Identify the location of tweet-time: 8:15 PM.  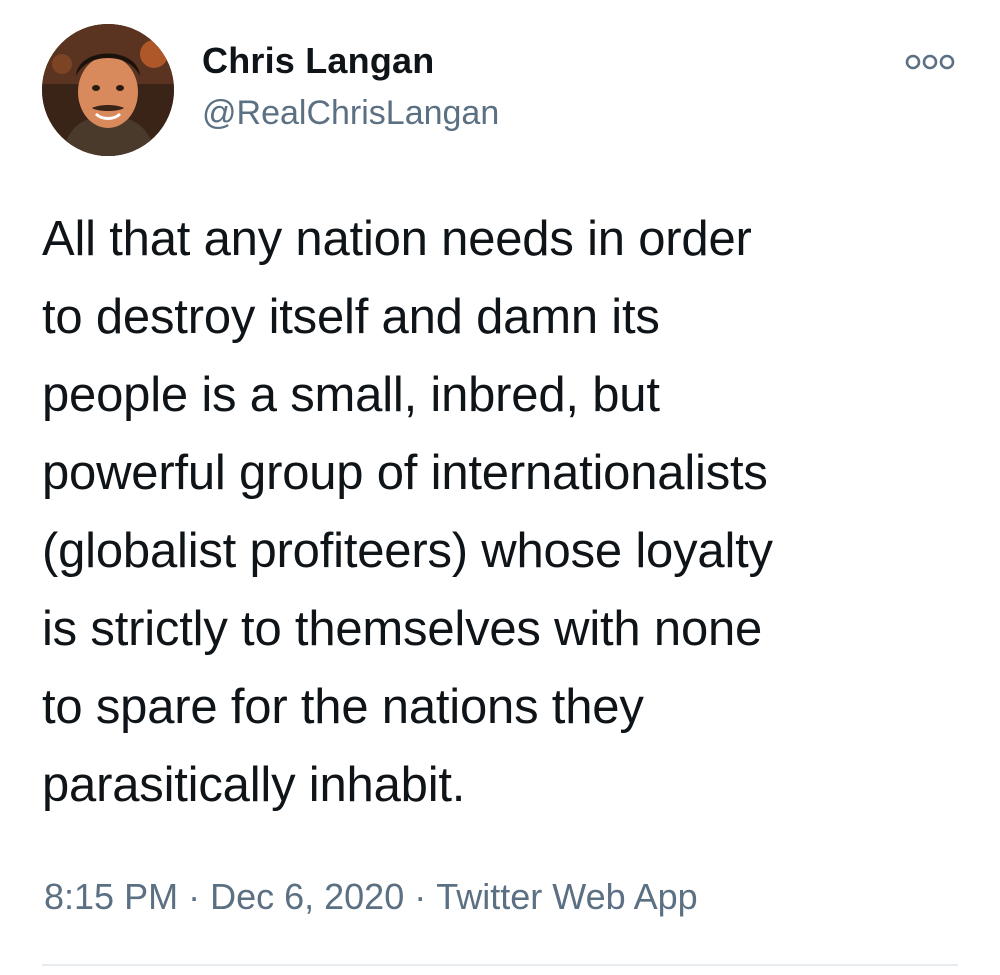
(111, 896).